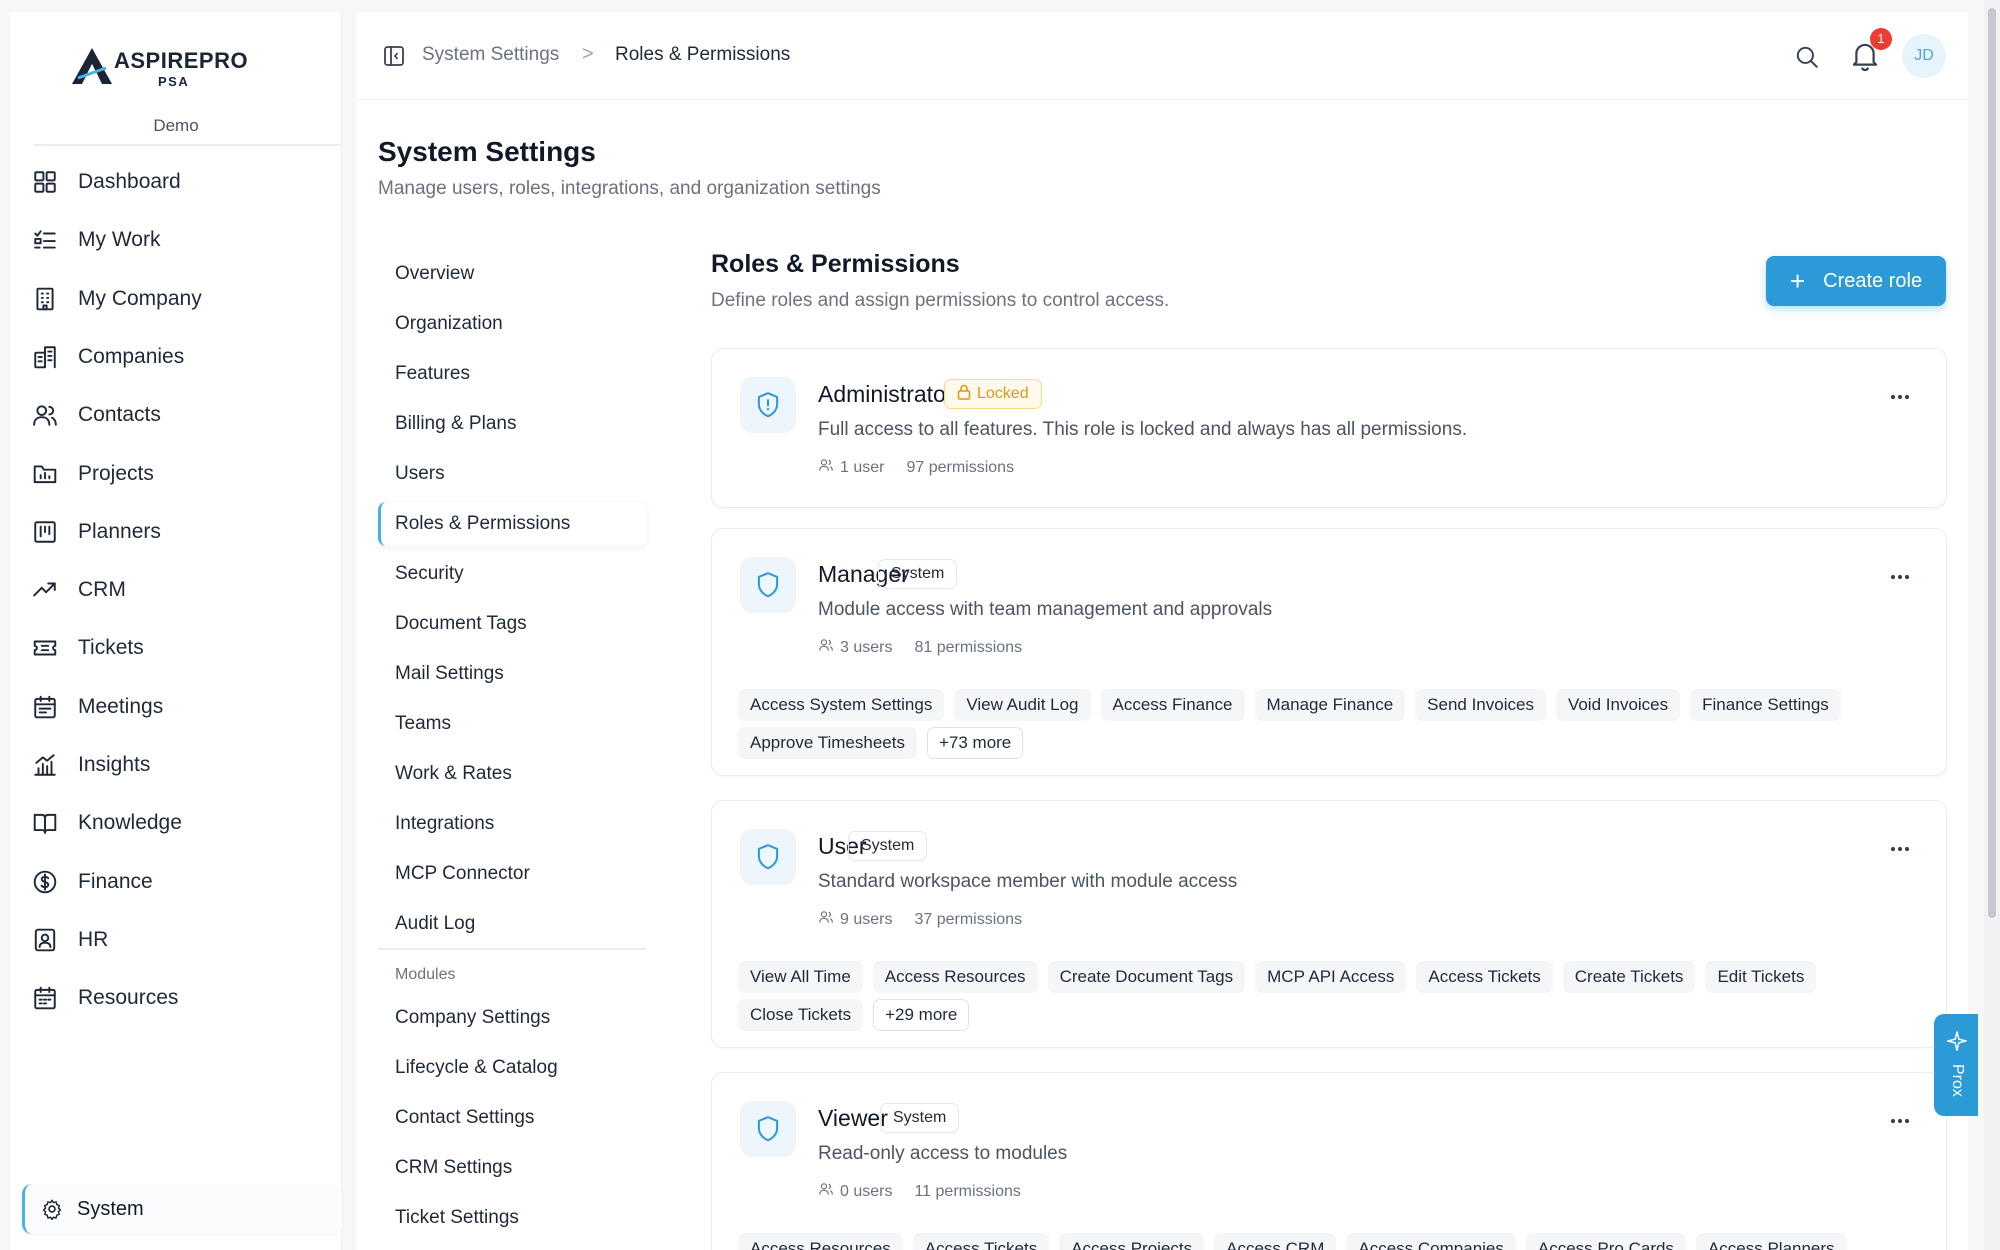 The image size is (2000, 1250). I want to click on sidebar-item-knowledge: Knowledge, so click(182, 823).